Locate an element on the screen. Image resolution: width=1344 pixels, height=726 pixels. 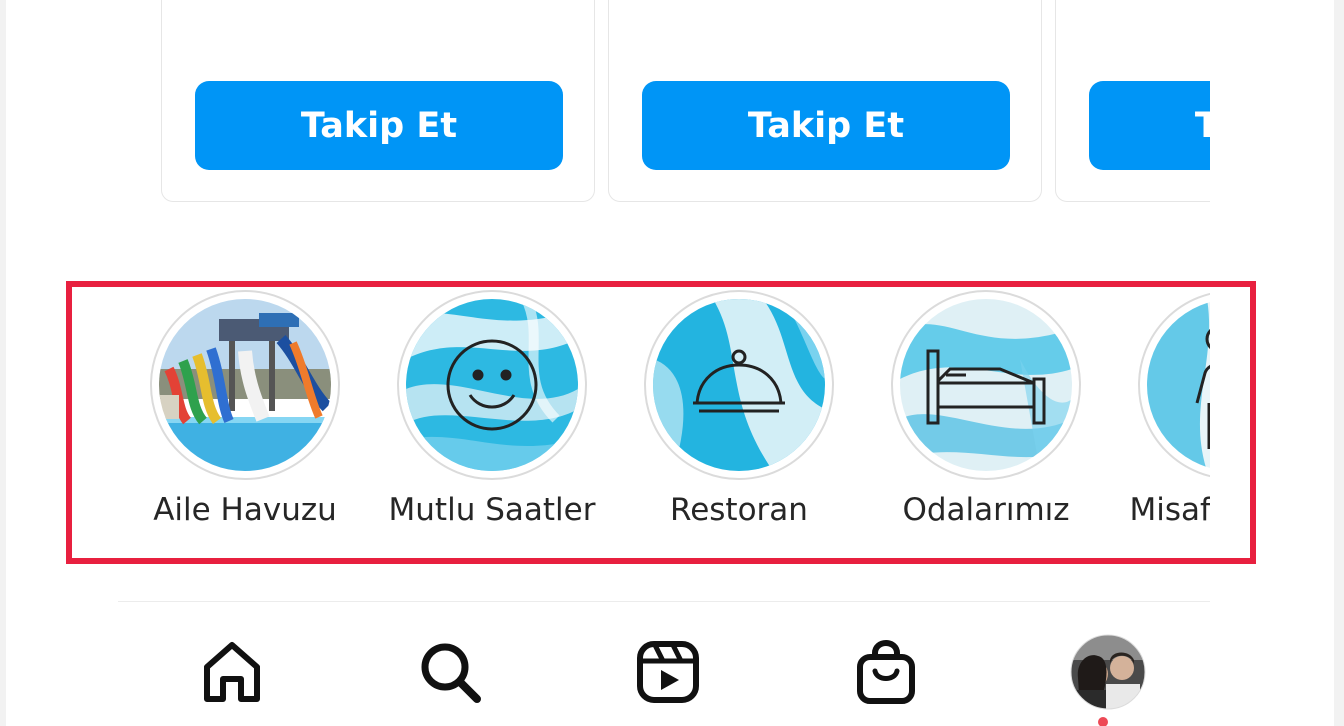
story-highlight-restoran: Restoran is located at coordinates (735, 415).